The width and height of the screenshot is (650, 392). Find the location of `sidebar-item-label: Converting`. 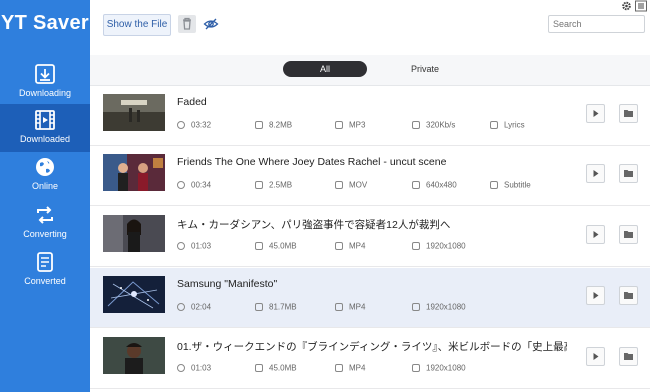

sidebar-item-label: Converting is located at coordinates (45, 234).